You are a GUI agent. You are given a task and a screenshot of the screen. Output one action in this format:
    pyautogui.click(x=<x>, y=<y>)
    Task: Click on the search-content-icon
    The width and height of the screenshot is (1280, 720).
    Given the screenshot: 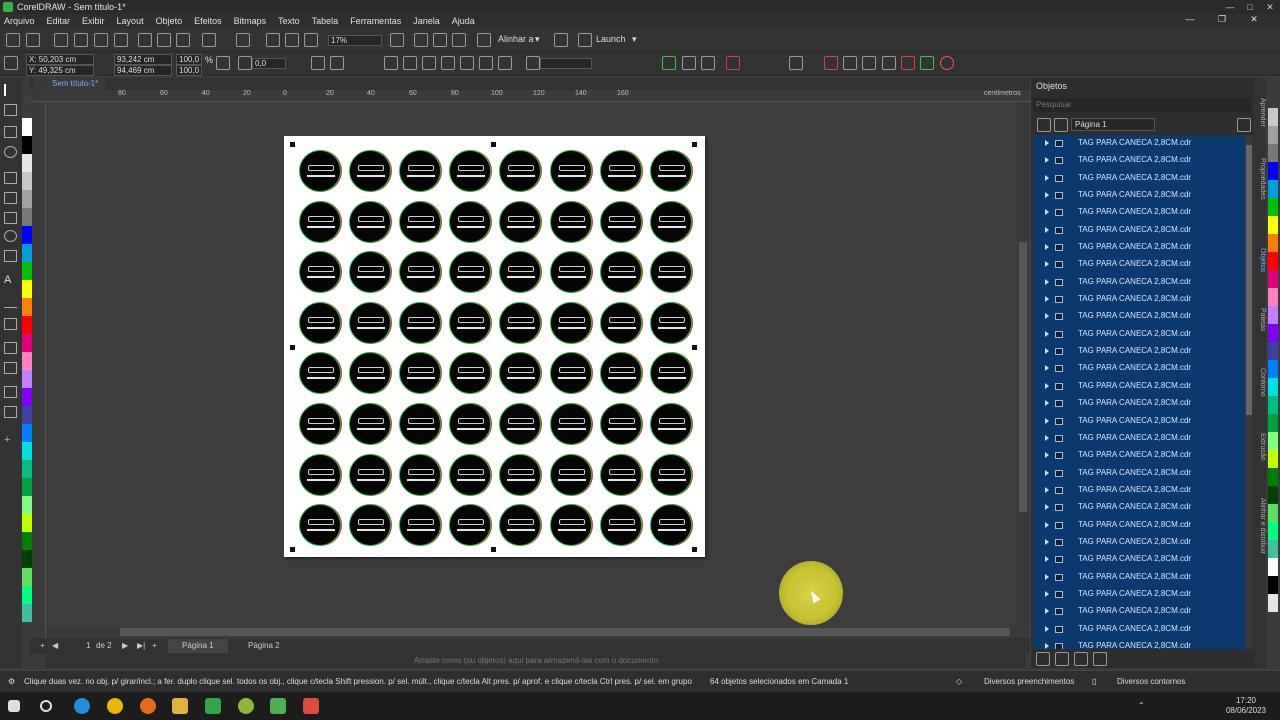 What is the action you would take?
    pyautogui.click(x=81, y=40)
    